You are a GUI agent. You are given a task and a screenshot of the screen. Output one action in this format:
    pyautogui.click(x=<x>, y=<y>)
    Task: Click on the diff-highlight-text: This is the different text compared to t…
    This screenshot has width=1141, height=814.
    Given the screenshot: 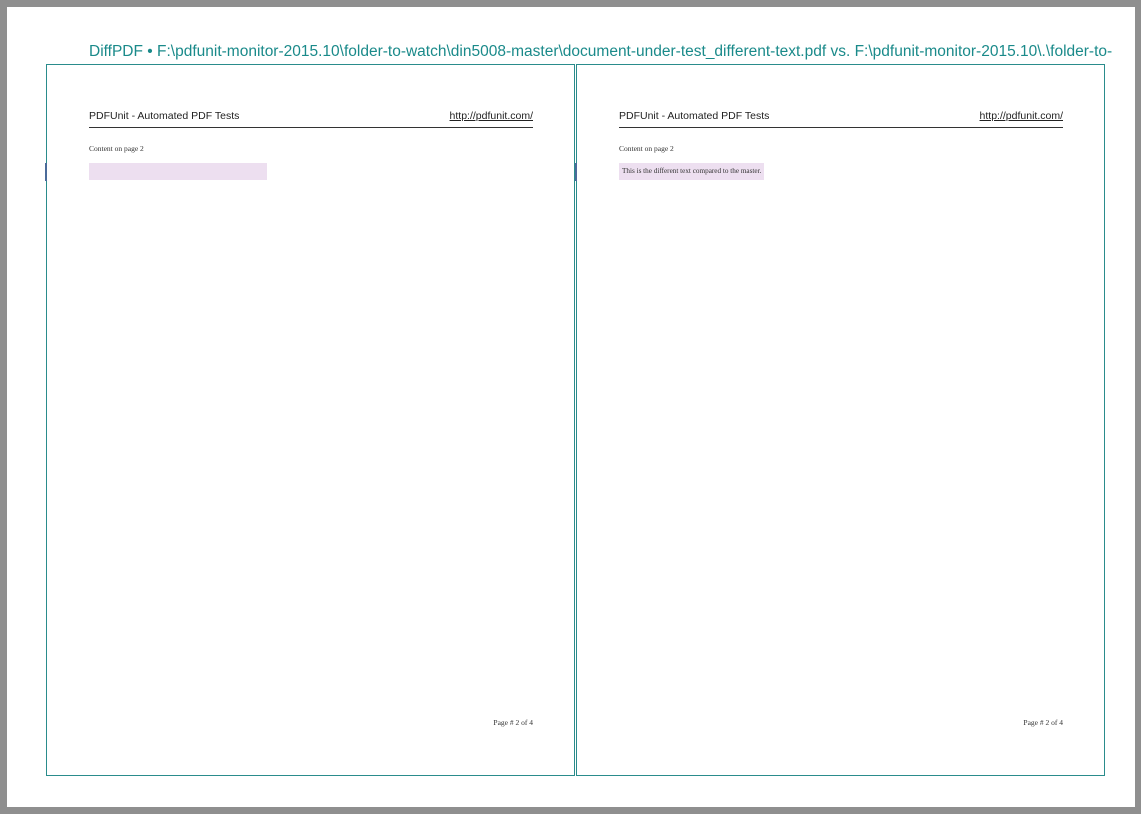 What is the action you would take?
    pyautogui.click(x=692, y=171)
    